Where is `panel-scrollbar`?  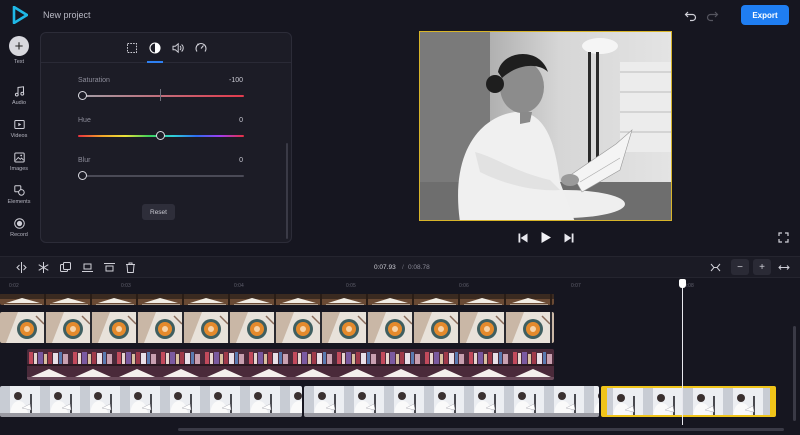 panel-scrollbar is located at coordinates (287, 191).